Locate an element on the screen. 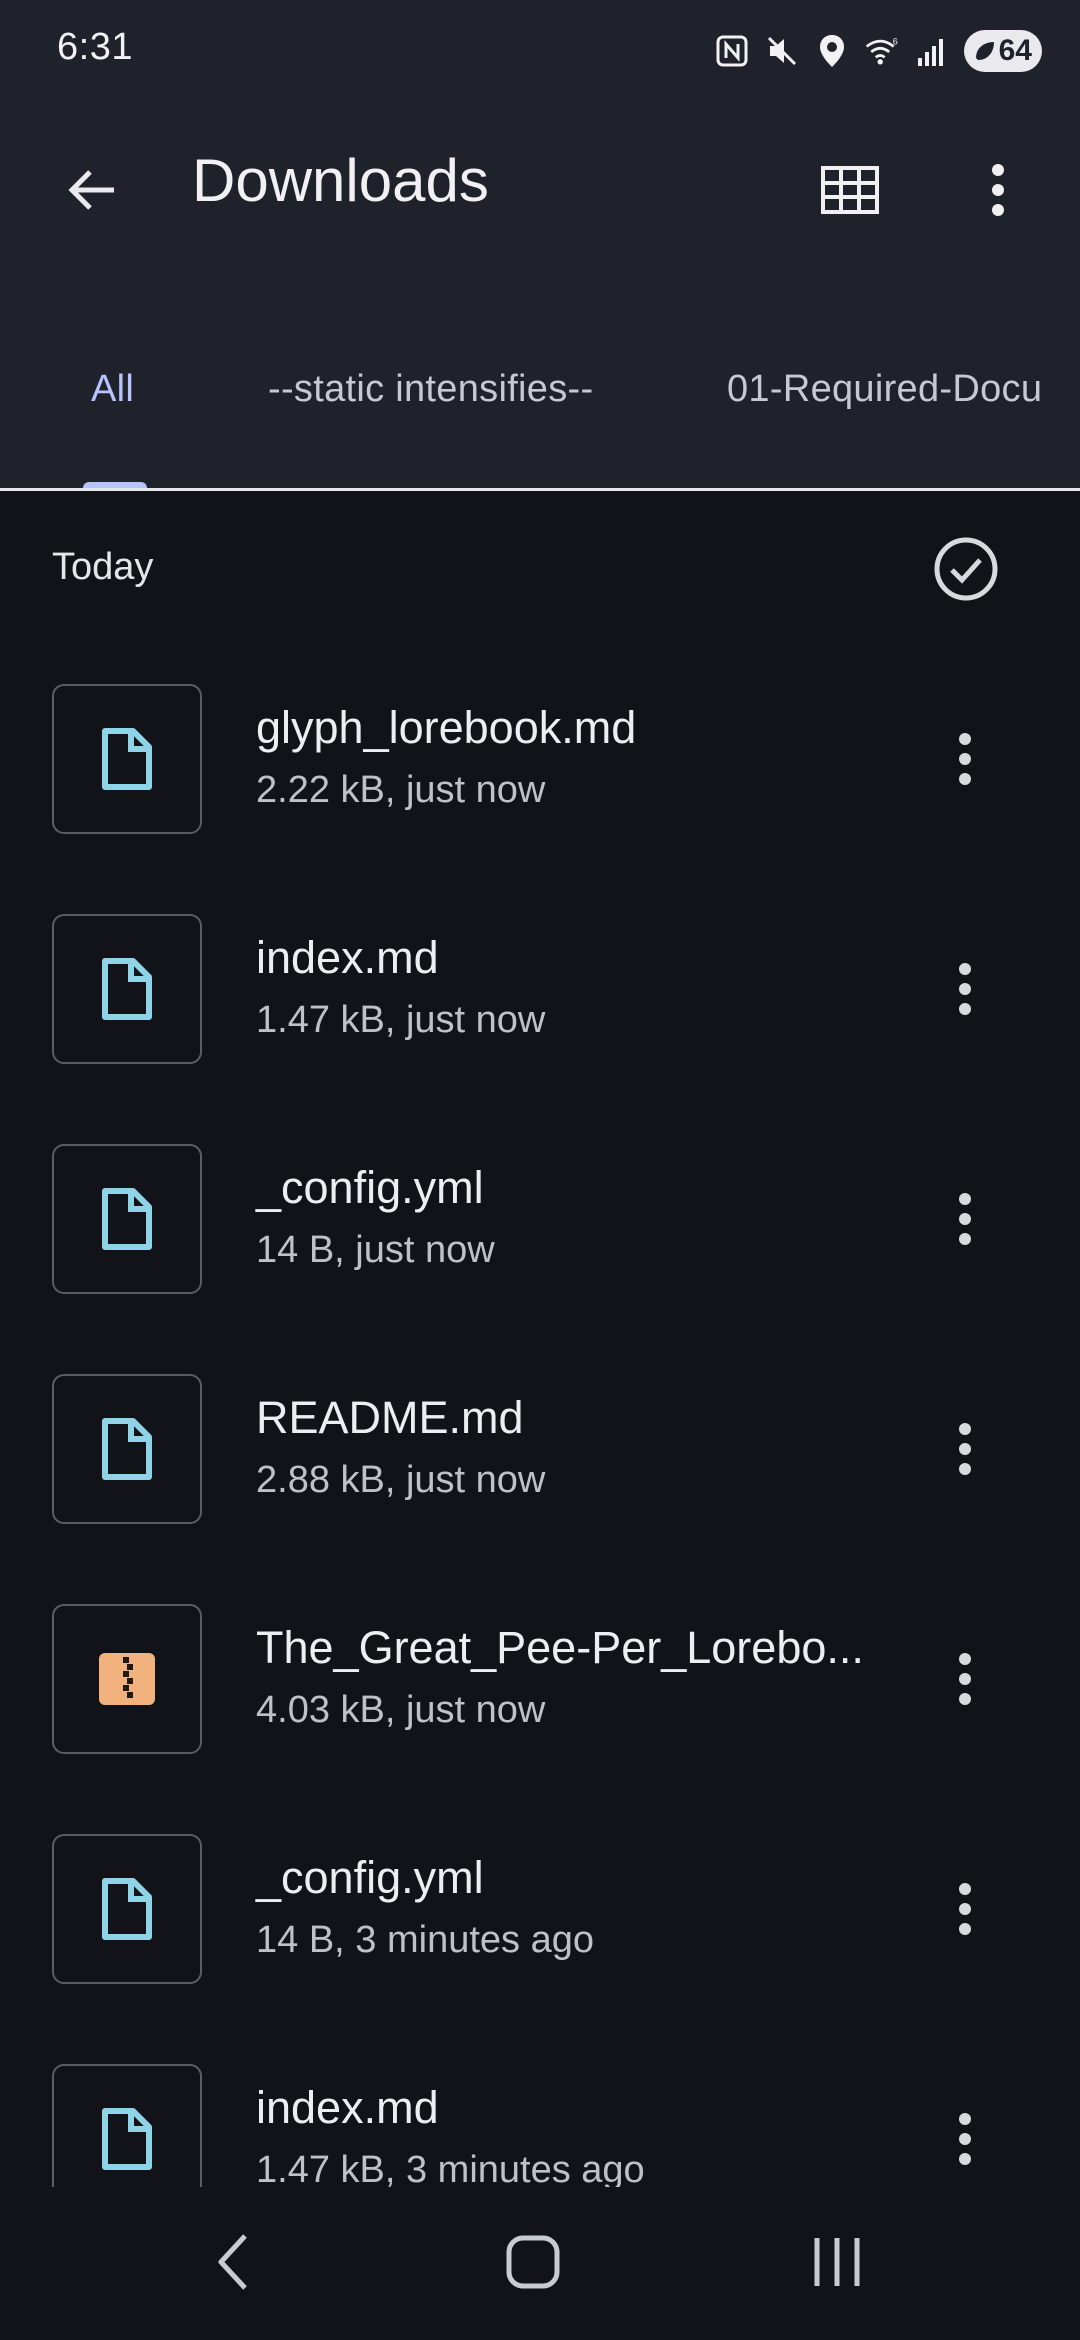  file-meta: 1.47 kB, 3 minutes ago is located at coordinates (450, 2168).